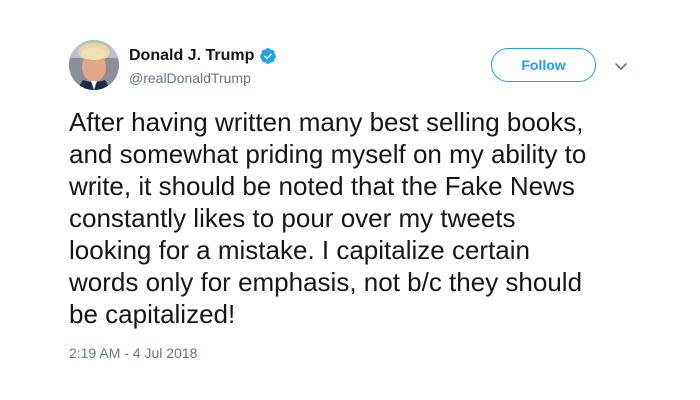 The height and width of the screenshot is (400, 700). What do you see at coordinates (543, 65) in the screenshot?
I see `follow-button: Follow` at bounding box center [543, 65].